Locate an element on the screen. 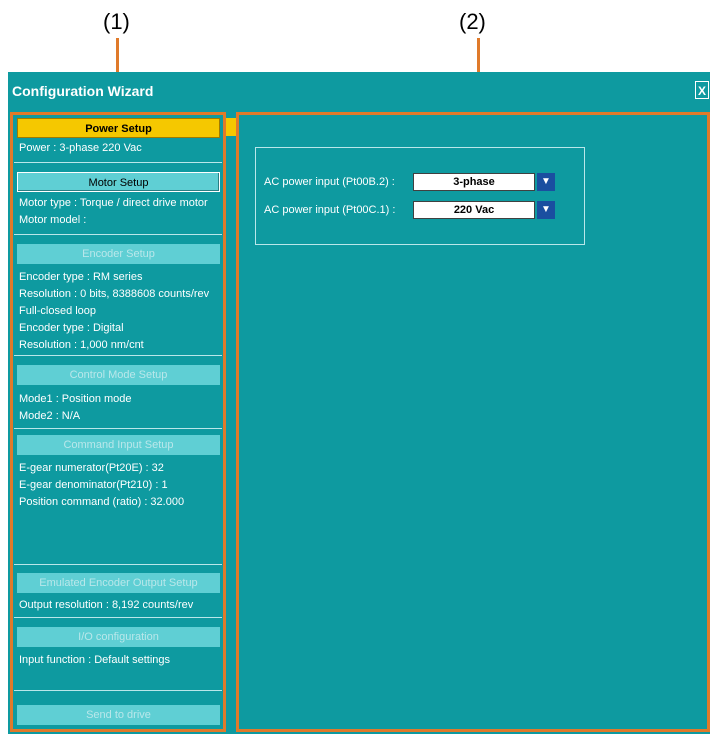 The height and width of the screenshot is (734, 710). emulated-info: Output resolution : 8,192 counts/rev is located at coordinates (106, 605).